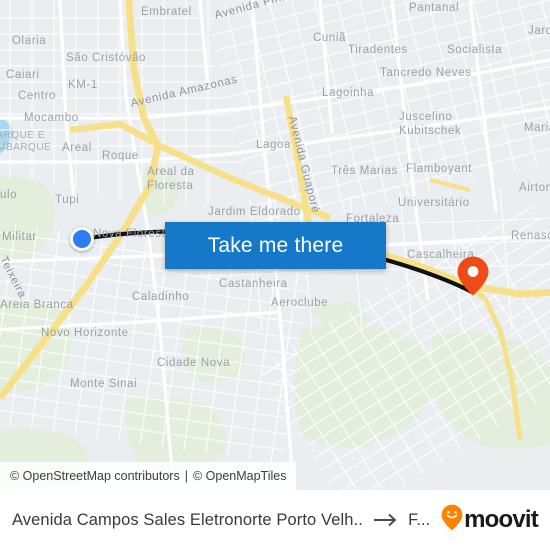  Describe the element at coordinates (426, 73) in the screenshot. I see `map-label: Tancredo Neves` at that location.